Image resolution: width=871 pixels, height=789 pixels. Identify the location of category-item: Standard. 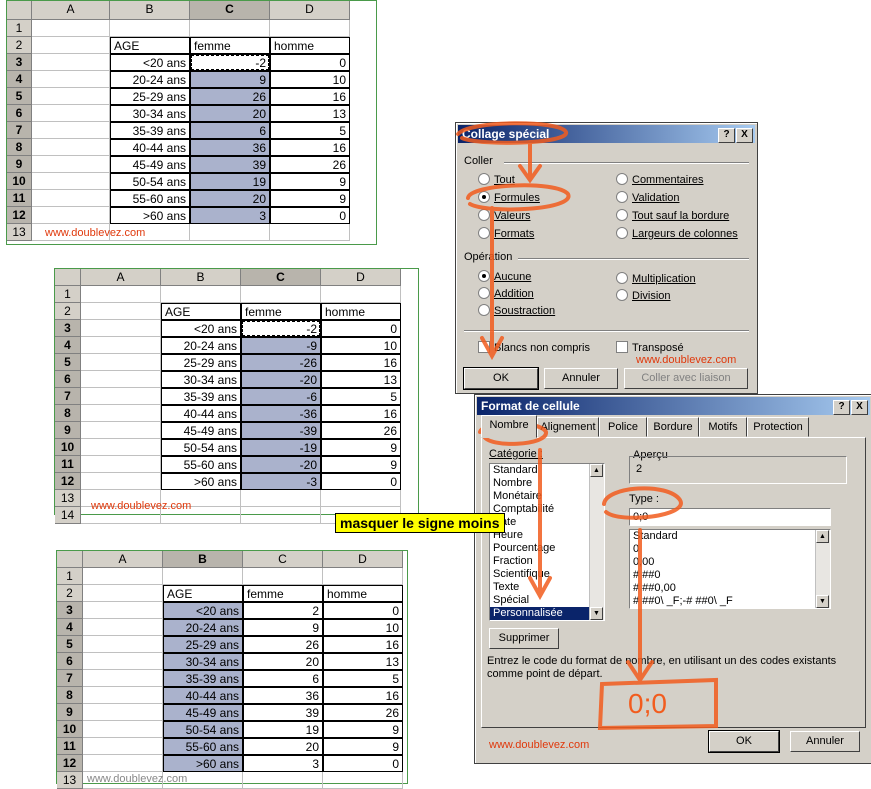
(547, 470).